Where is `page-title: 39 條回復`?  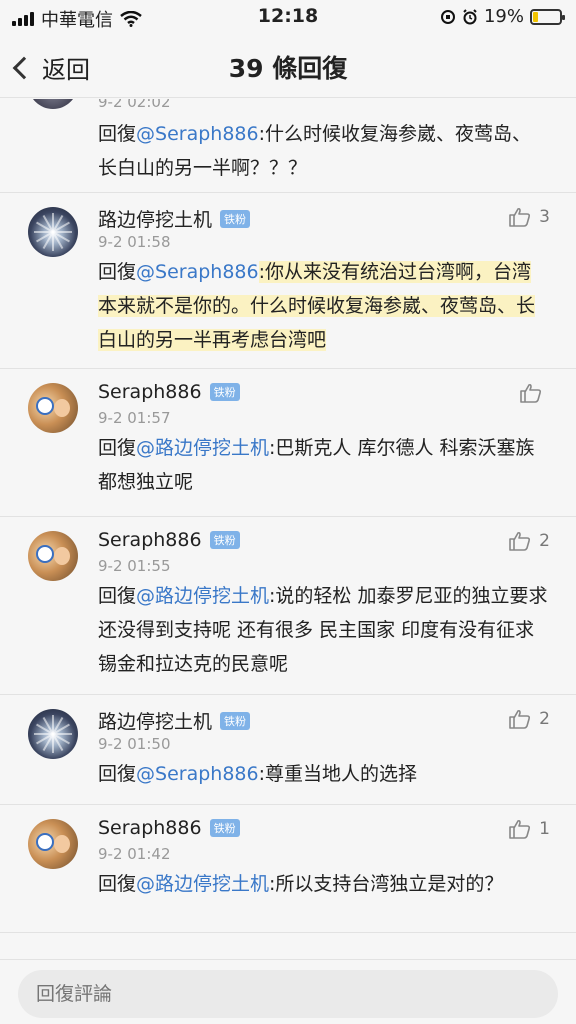
page-title: 39 條回復 is located at coordinates (288, 68).